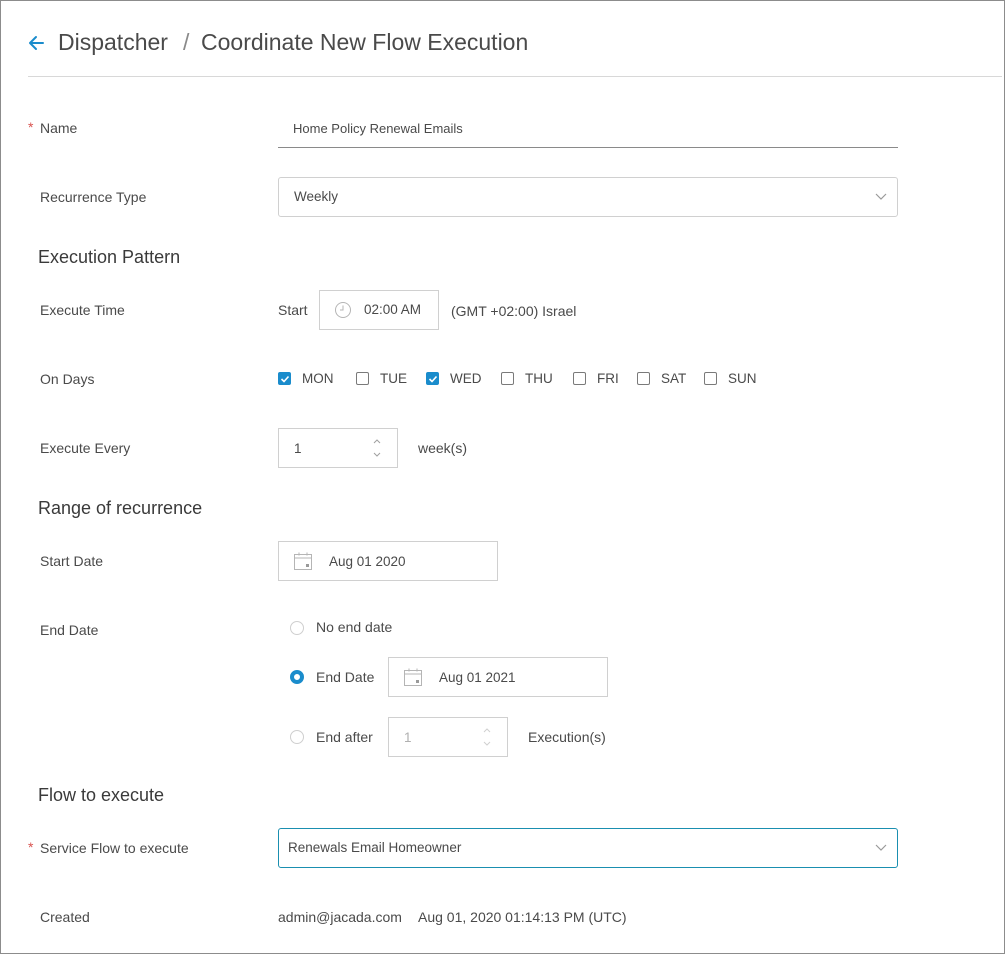 The height and width of the screenshot is (954, 1005). I want to click on day-checkbox-sun, so click(710, 378).